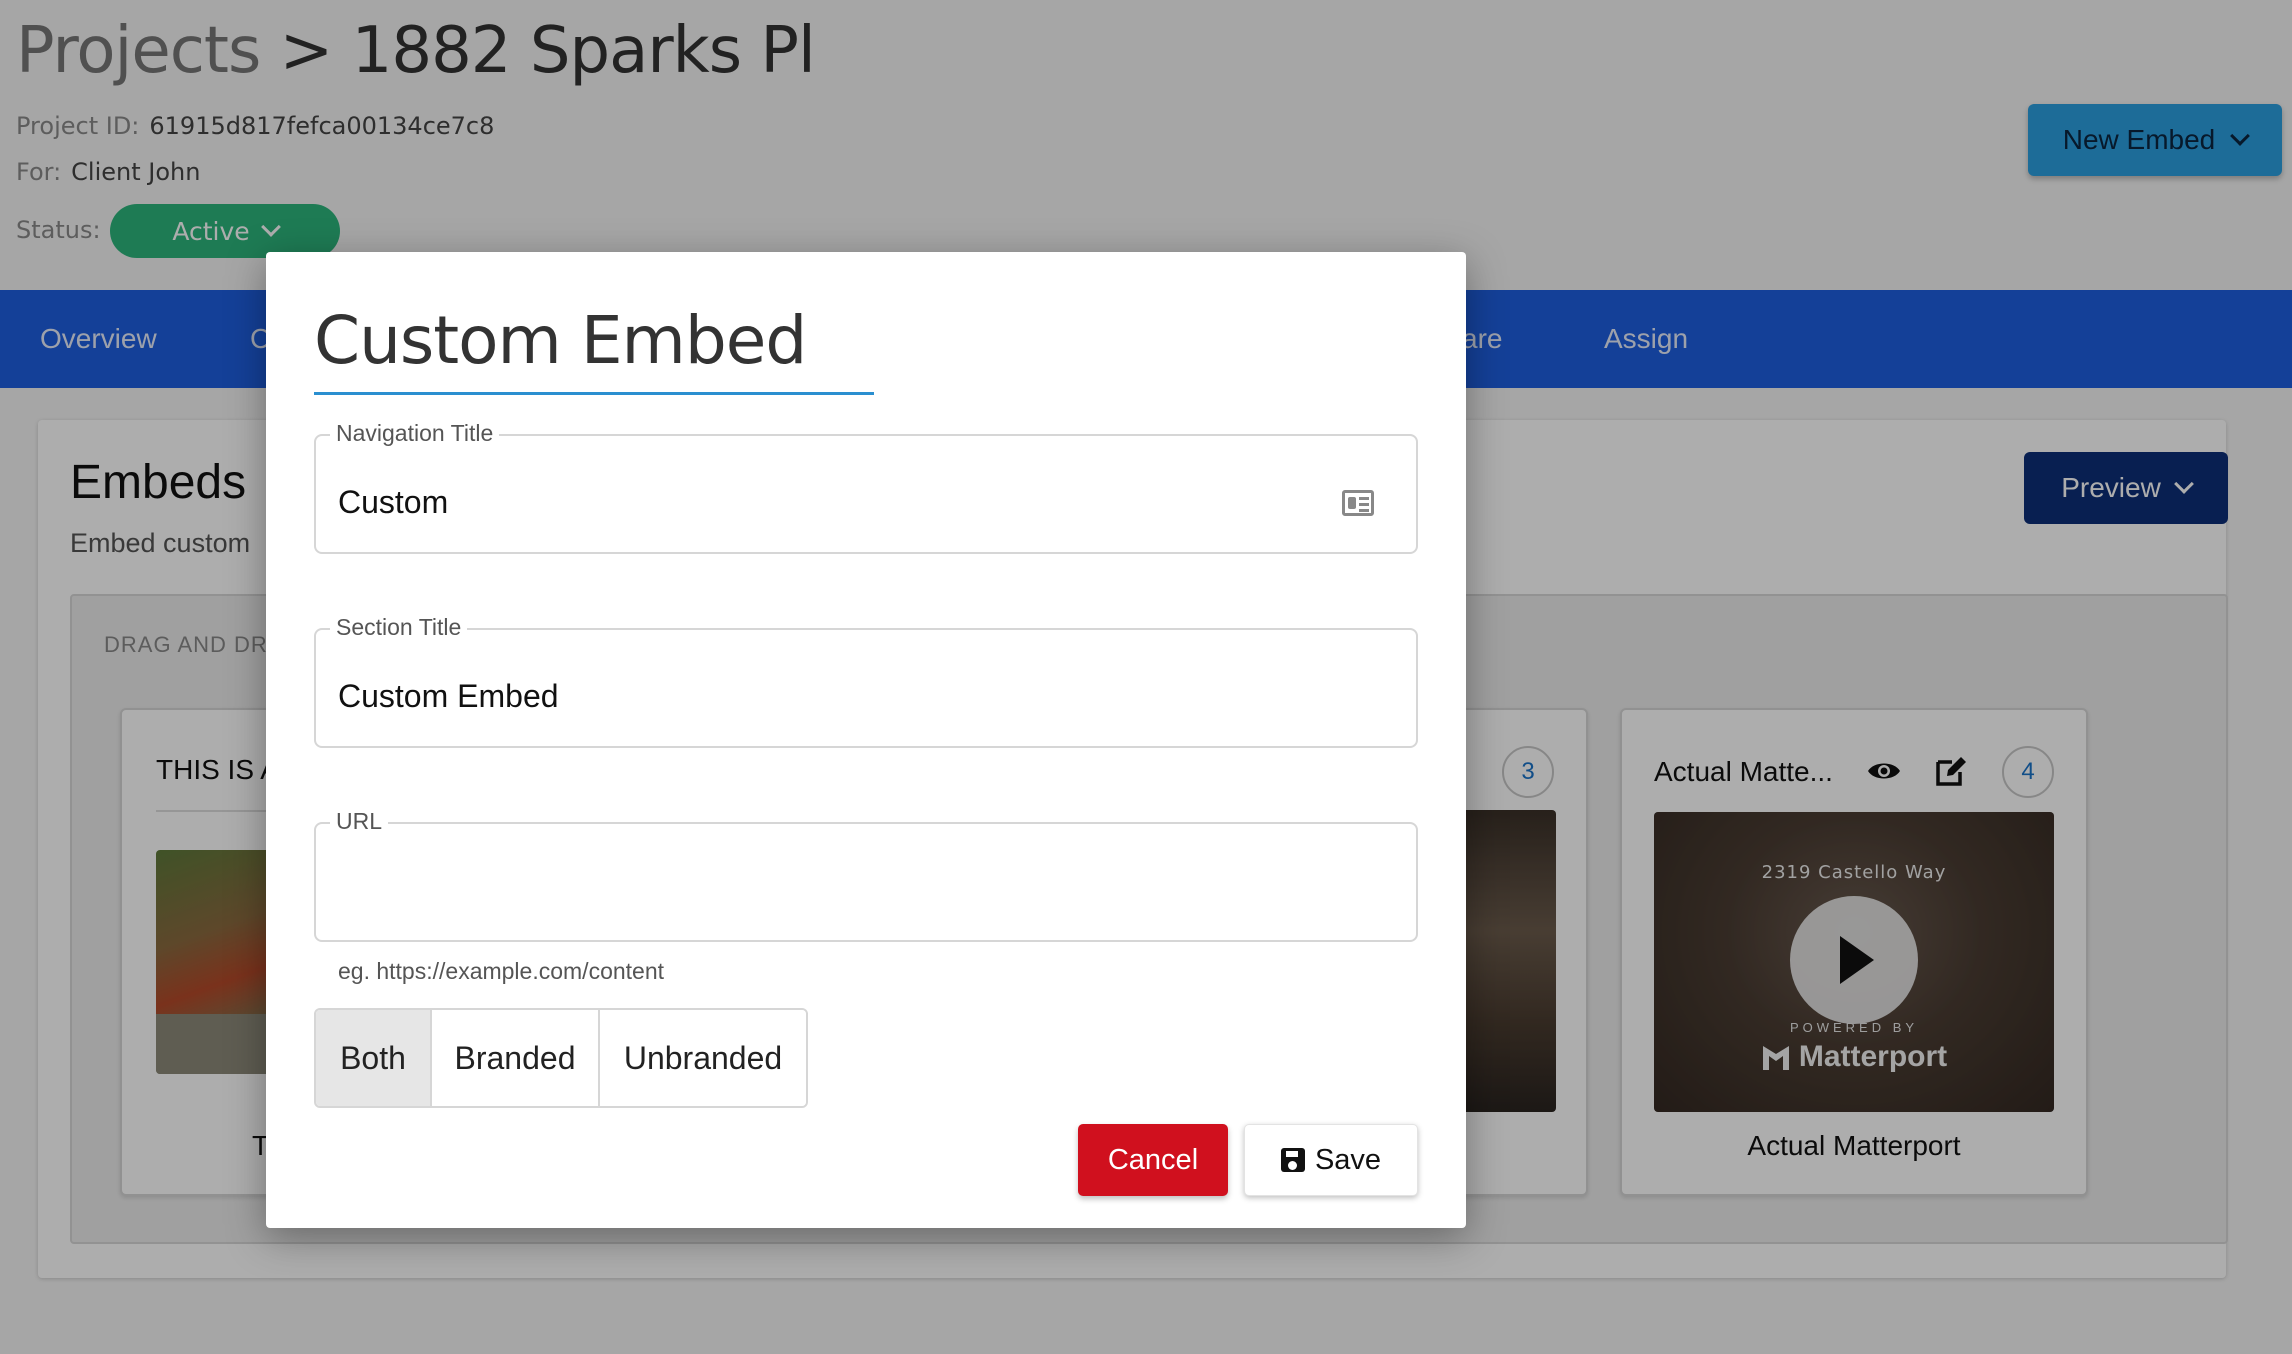 This screenshot has width=2292, height=1354. I want to click on navigation-title-field: Navigation Title Custom, so click(866, 487).